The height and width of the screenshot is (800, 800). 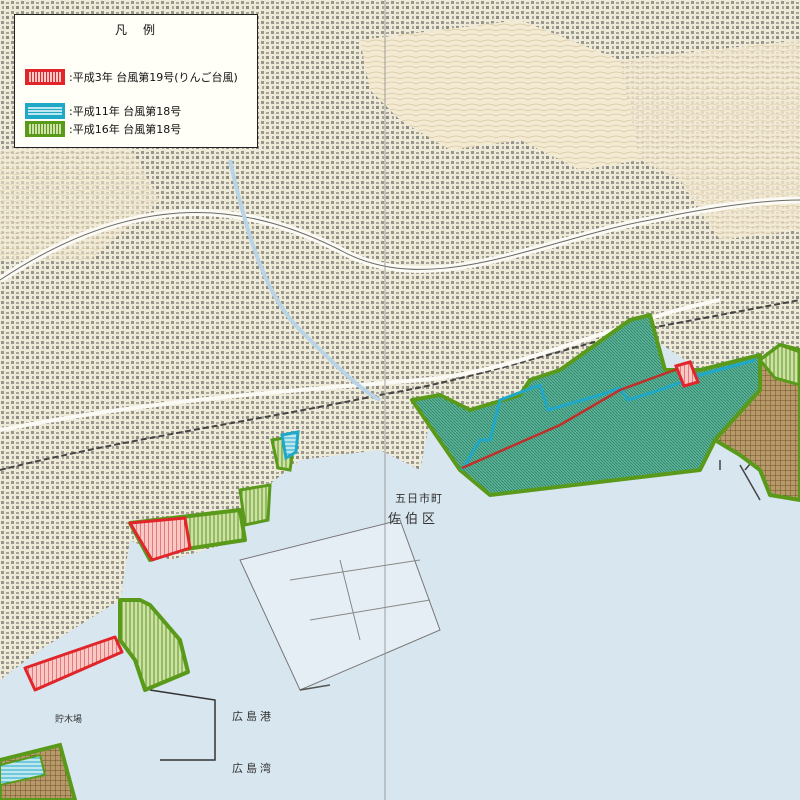 I want to click on map-label-timber-yard: 貯木場, so click(x=69, y=720).